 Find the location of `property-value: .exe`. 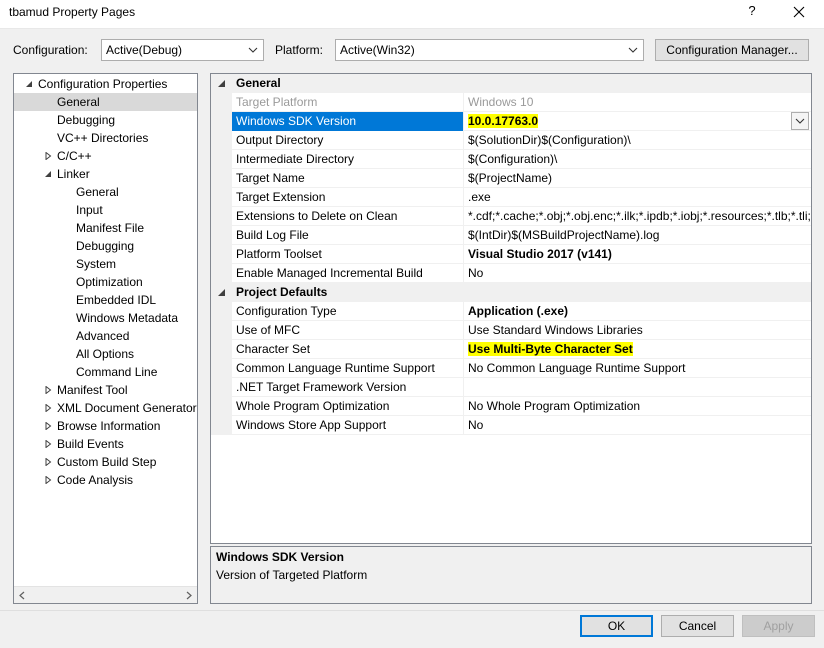

property-value: .exe is located at coordinates (637, 197).